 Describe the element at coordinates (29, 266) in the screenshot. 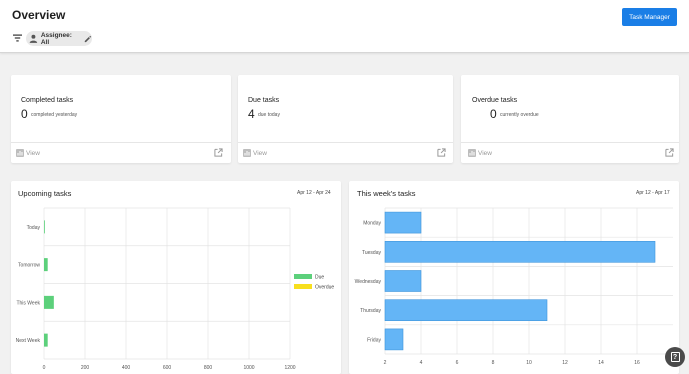

I see `y-tick-label: Tomorrow` at that location.